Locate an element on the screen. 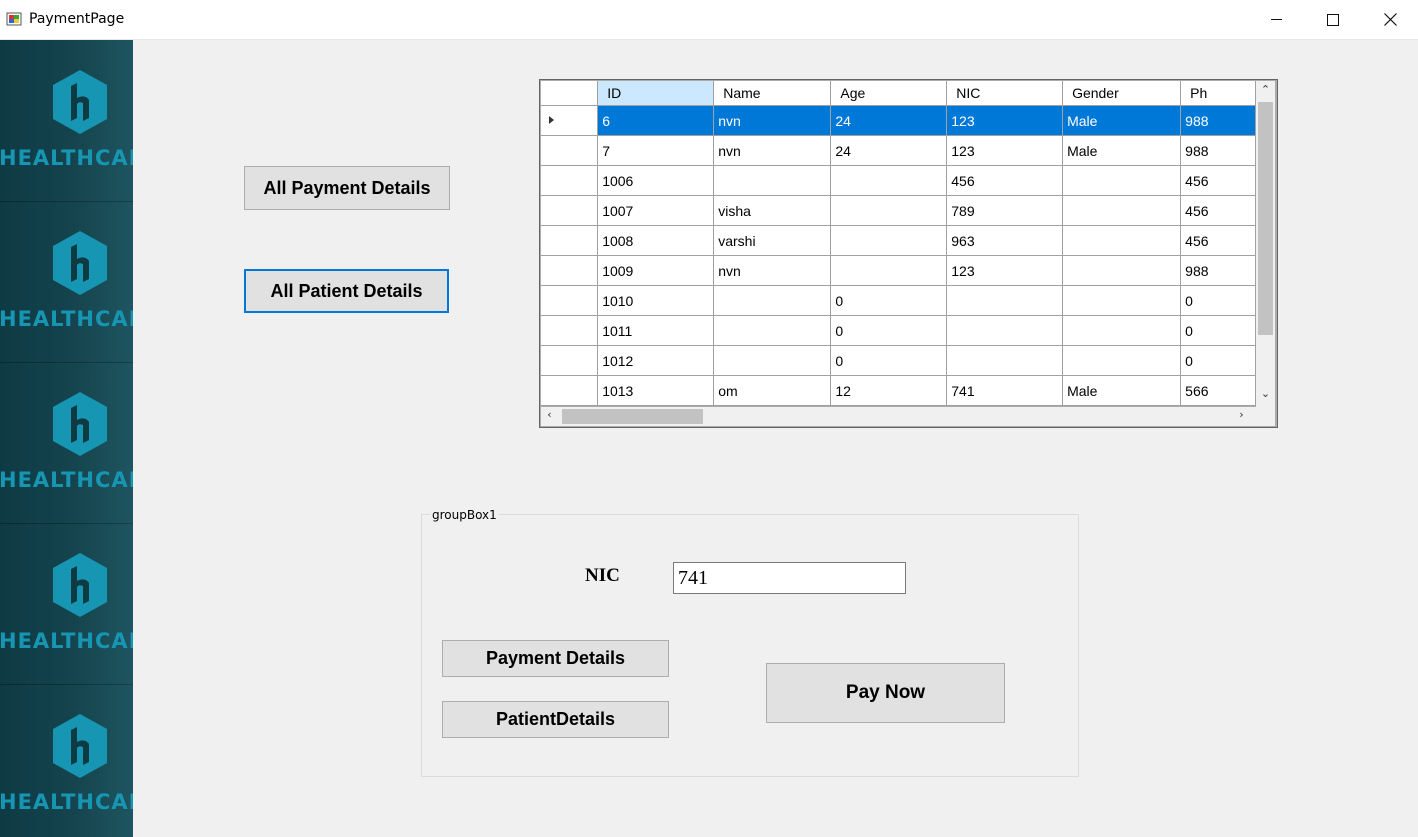 This screenshot has width=1418, height=837. table-cell: 1007 is located at coordinates (656, 210).